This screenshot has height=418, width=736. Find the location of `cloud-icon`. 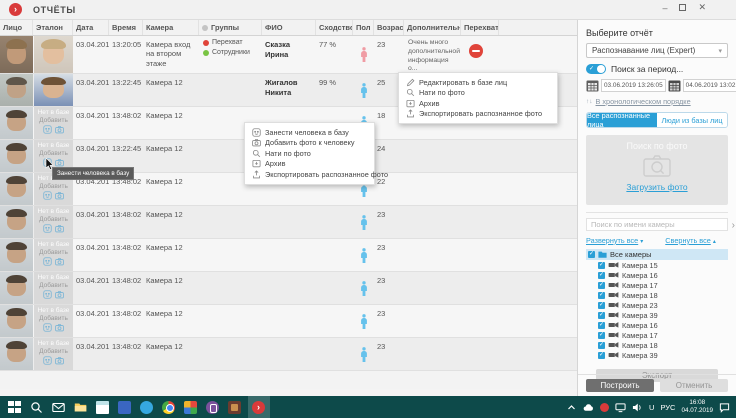

cloud-icon is located at coordinates (588, 407).